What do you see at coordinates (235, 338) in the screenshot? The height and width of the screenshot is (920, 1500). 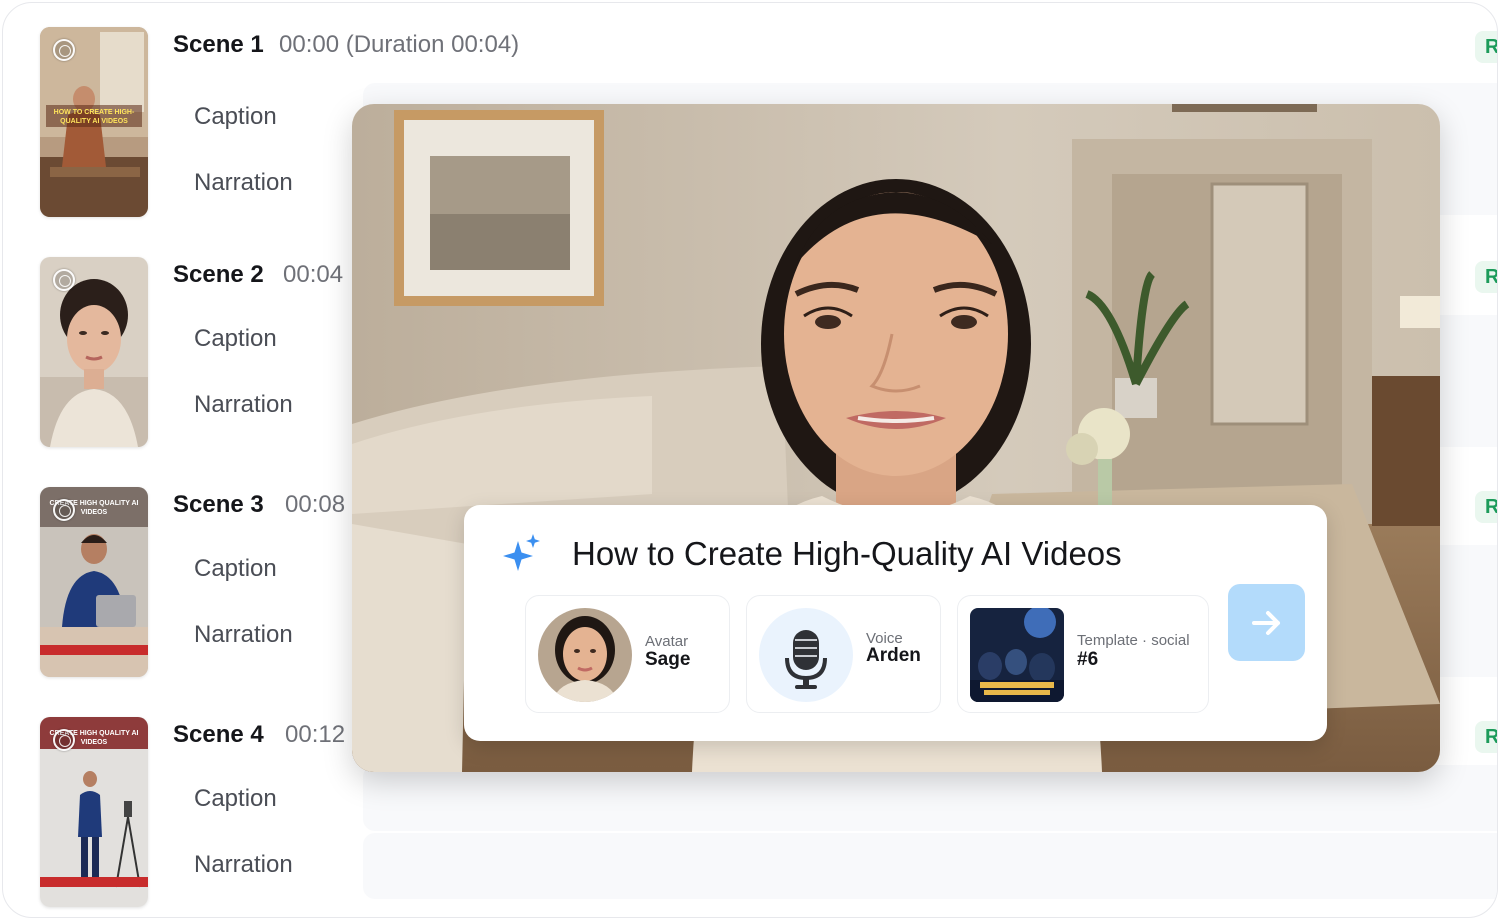 I see `scene-2-caption-label: Caption` at bounding box center [235, 338].